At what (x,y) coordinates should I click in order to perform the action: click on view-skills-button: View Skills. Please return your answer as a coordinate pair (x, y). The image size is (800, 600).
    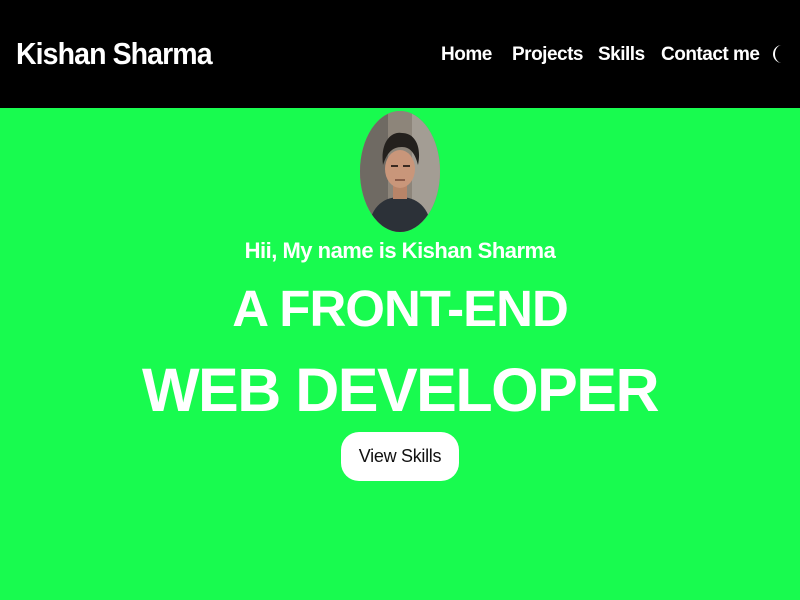
    Looking at the image, I should click on (400, 456).